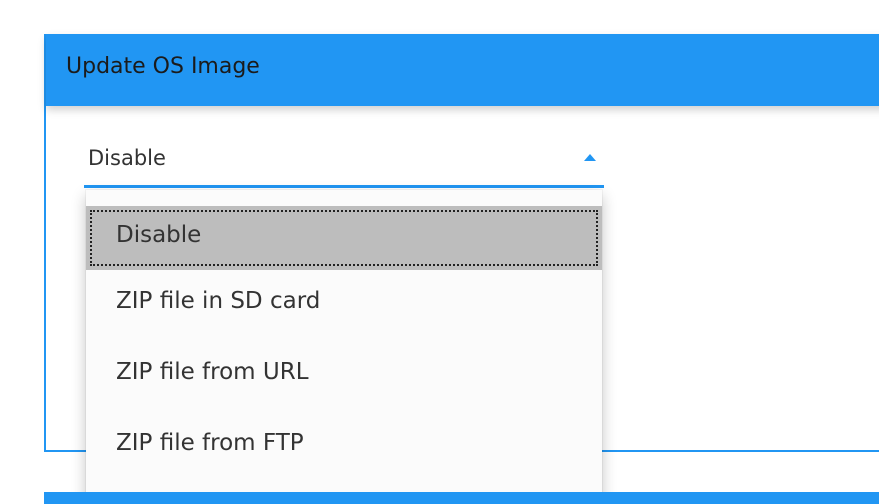 This screenshot has height=504, width=879. I want to click on update-mode-select: Disable, so click(344, 163).